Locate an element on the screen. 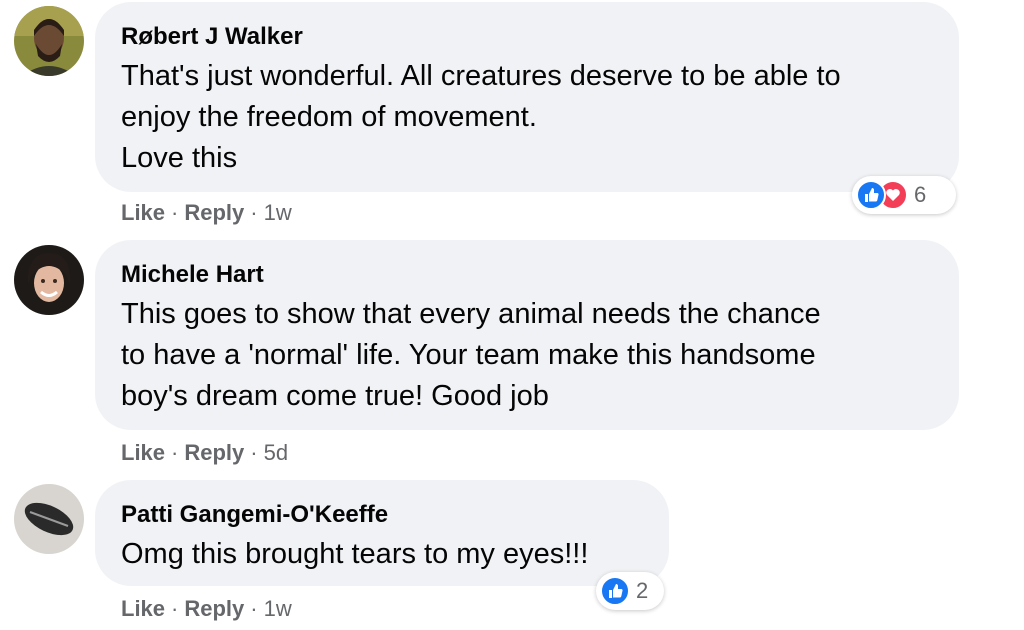  comment-text: Omg this brought tears to my eyes!!! is located at coordinates (382, 554).